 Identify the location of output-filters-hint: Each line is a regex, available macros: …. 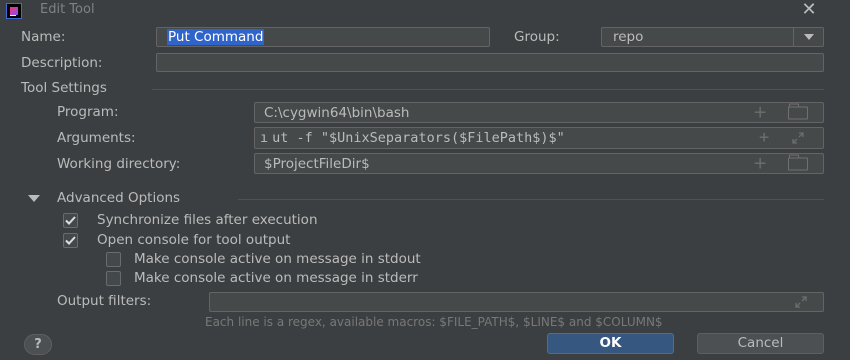
(434, 322).